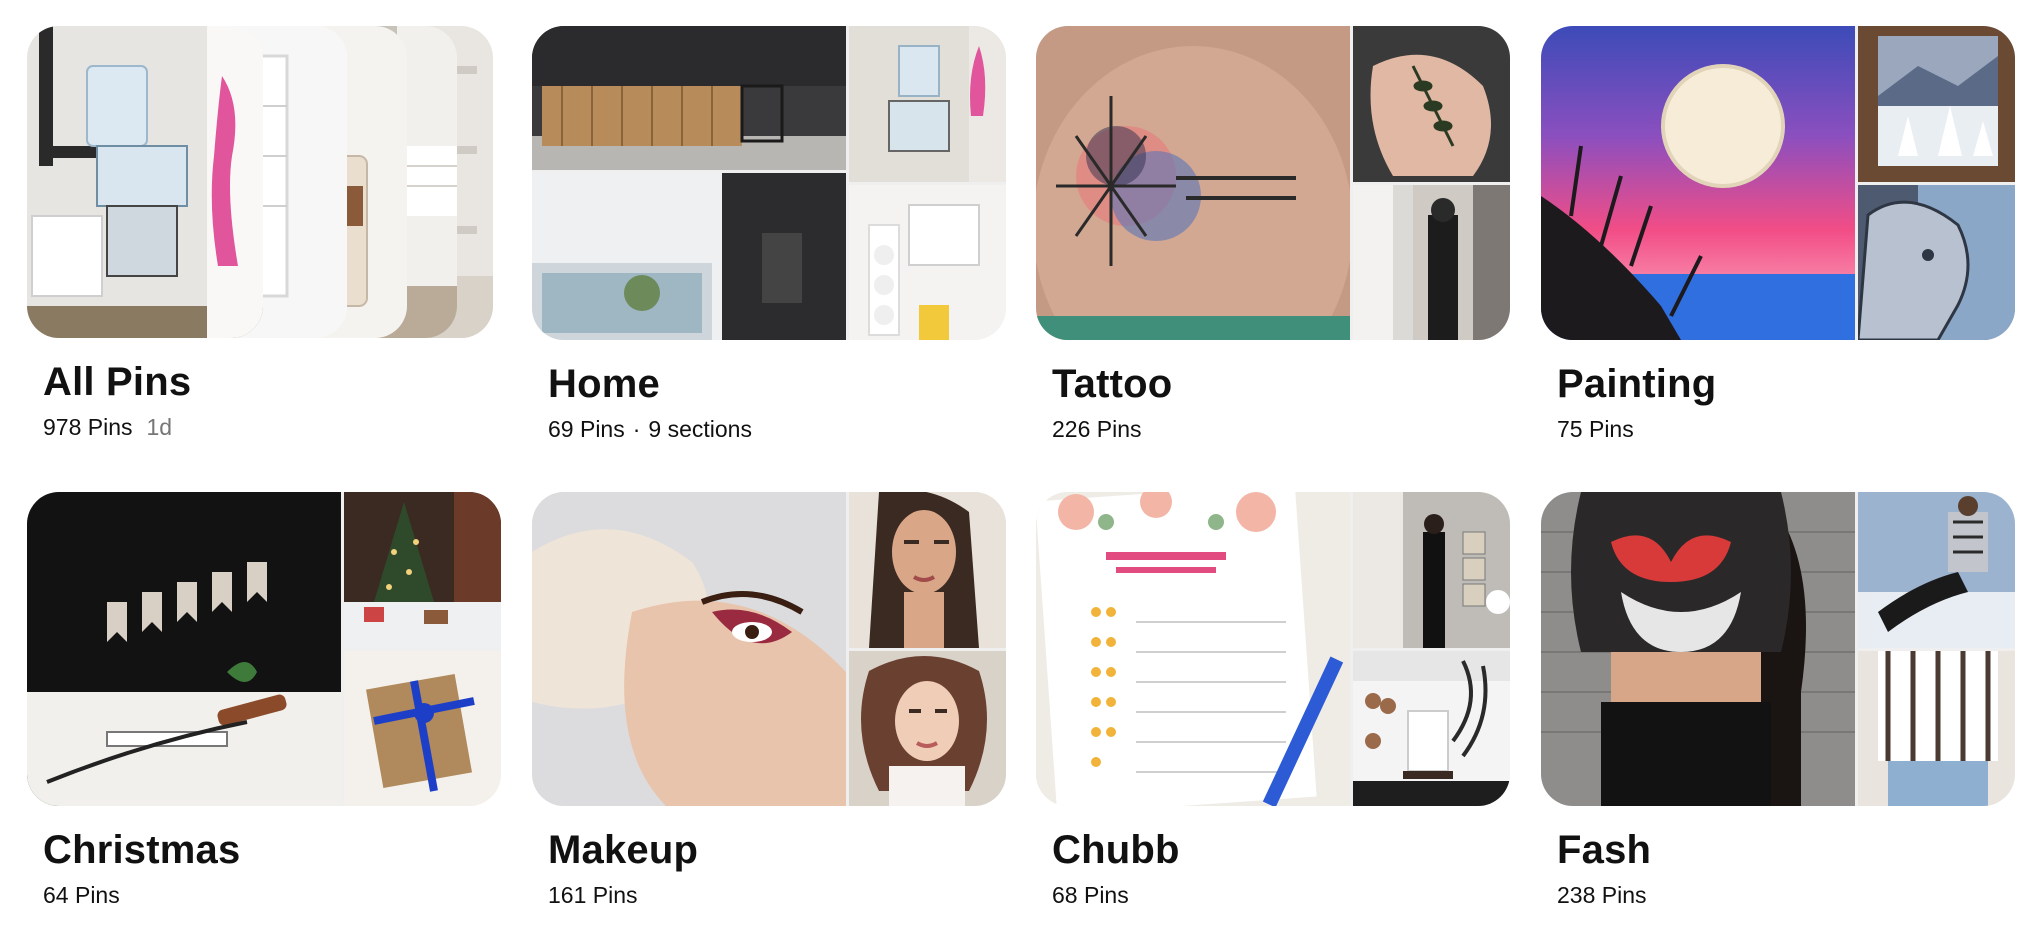 The width and height of the screenshot is (2032, 932). What do you see at coordinates (1637, 384) in the screenshot?
I see `board-title: Painting` at bounding box center [1637, 384].